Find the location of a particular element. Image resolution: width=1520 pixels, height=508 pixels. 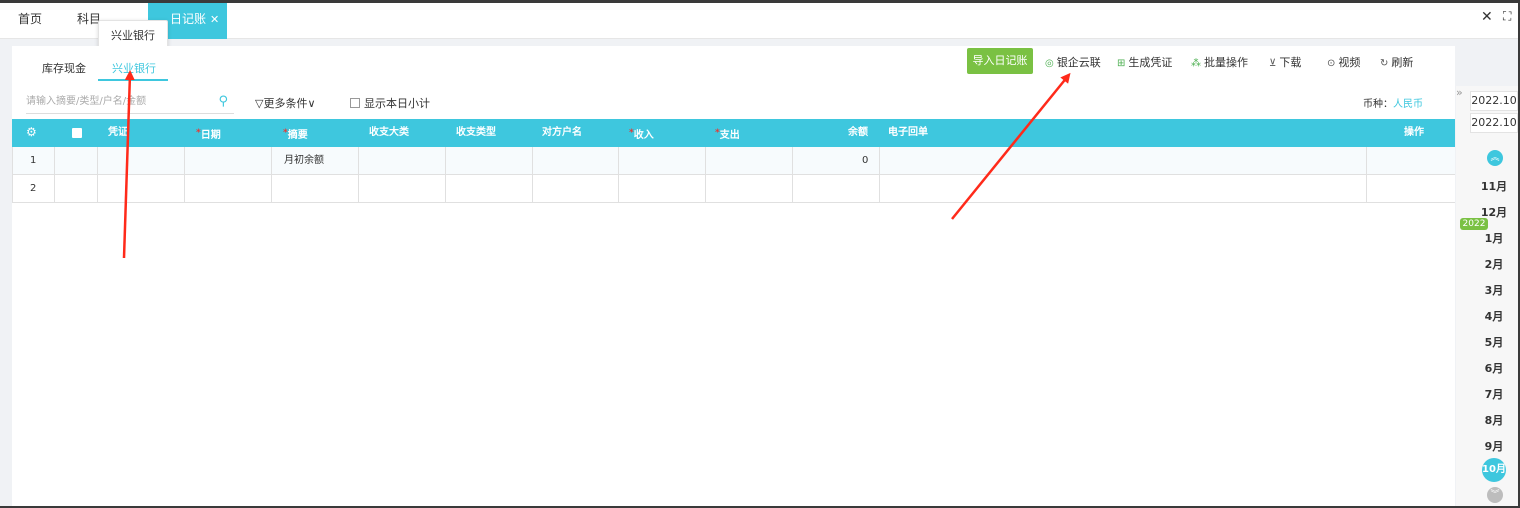

th-date: *日期 is located at coordinates (208, 134).